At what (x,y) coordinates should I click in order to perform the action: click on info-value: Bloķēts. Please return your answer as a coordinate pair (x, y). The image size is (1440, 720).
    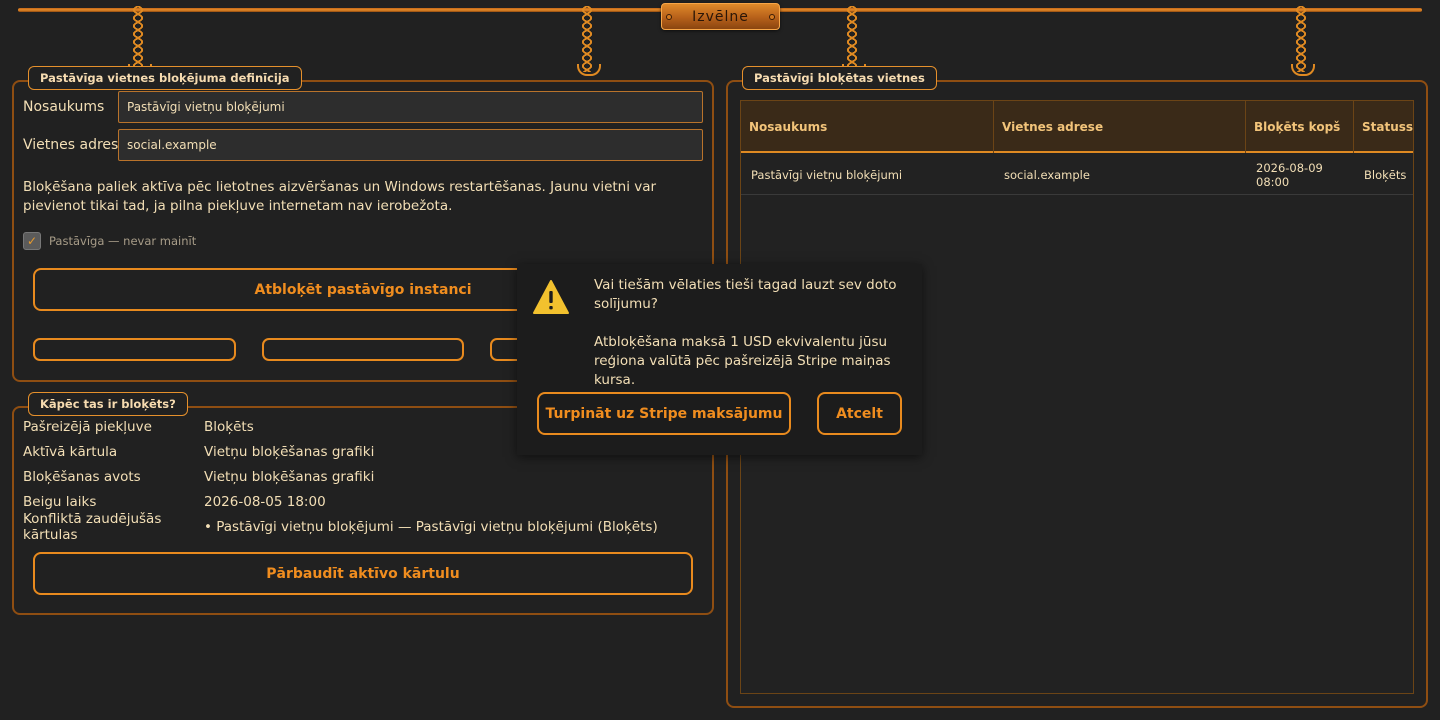
    Looking at the image, I should click on (229, 426).